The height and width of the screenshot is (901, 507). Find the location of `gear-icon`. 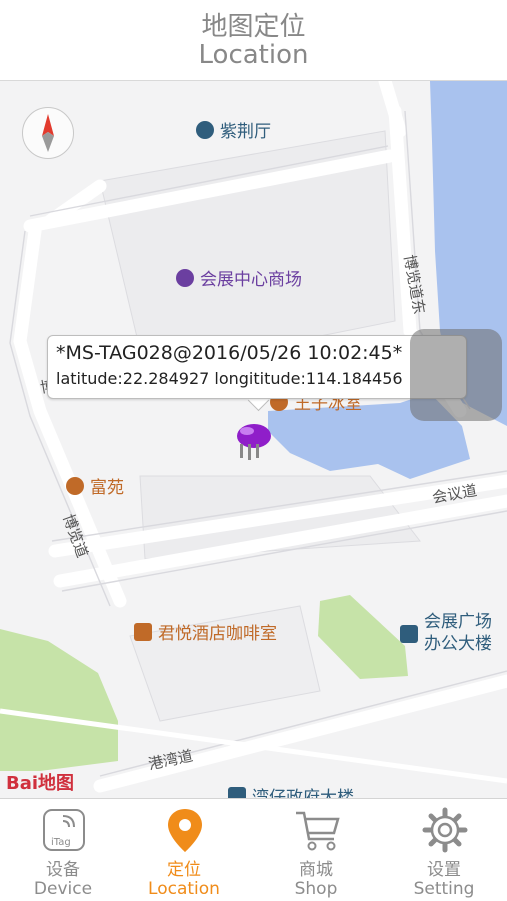

gear-icon is located at coordinates (445, 830).